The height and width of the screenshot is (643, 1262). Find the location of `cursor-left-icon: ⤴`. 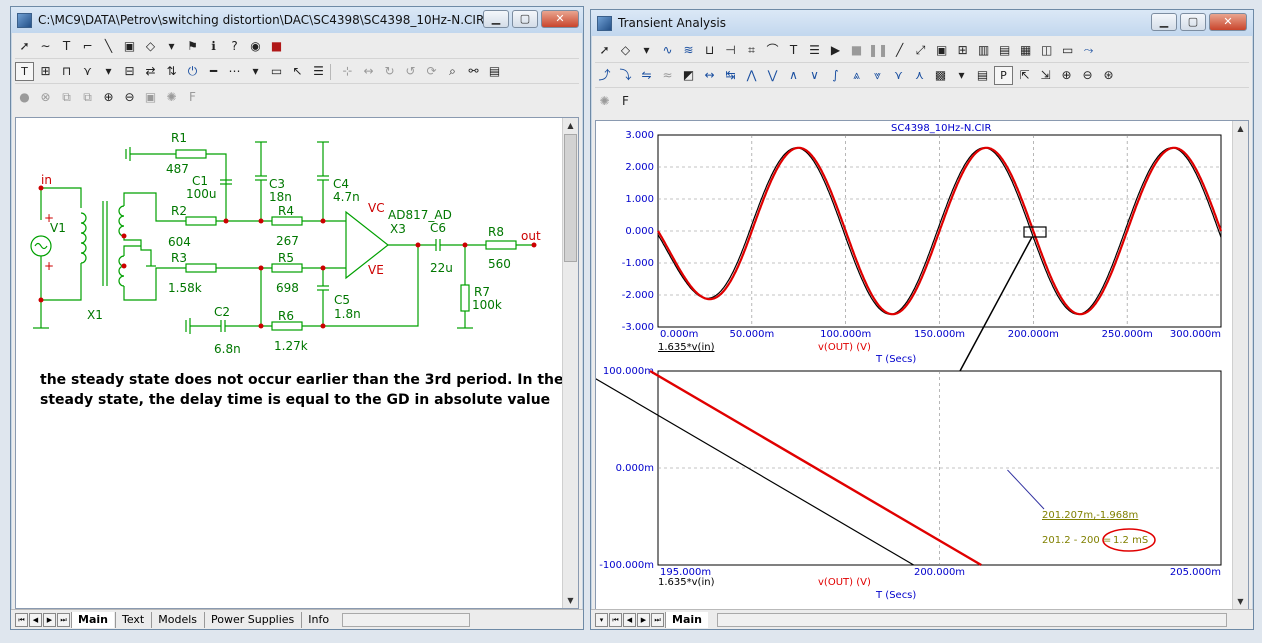

cursor-left-icon: ⤴ is located at coordinates (604, 75).